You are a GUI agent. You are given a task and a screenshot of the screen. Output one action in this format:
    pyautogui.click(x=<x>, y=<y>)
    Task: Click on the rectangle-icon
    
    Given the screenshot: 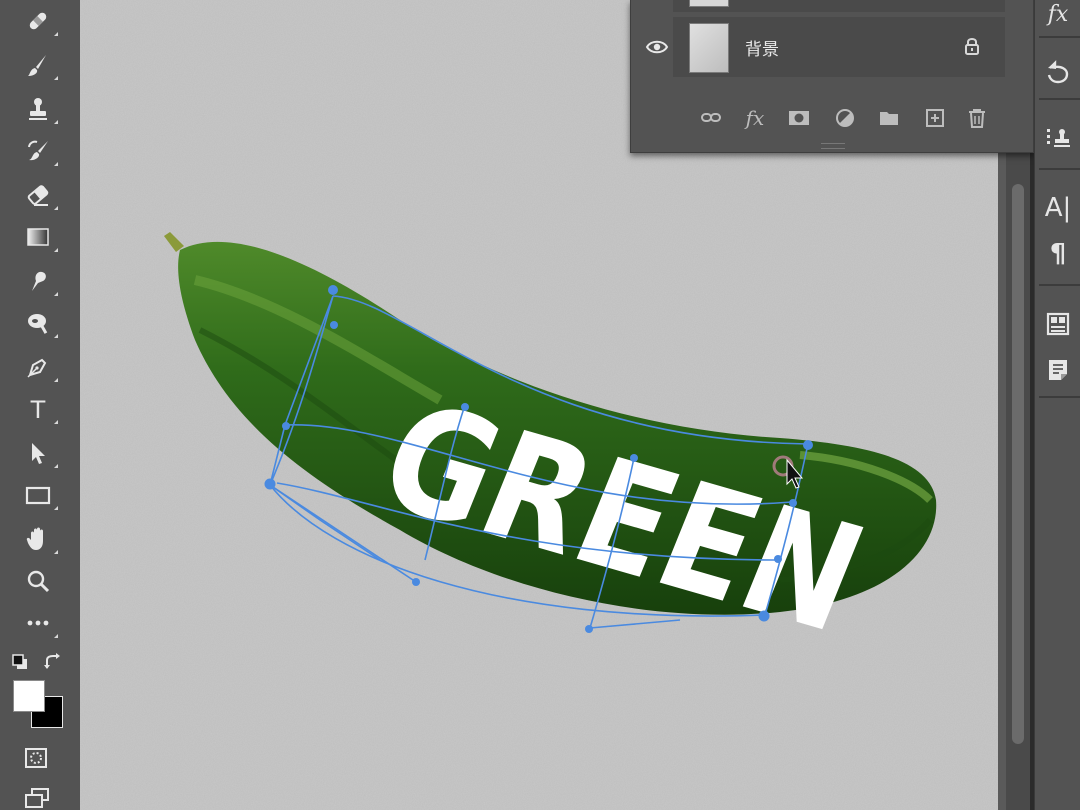 What is the action you would take?
    pyautogui.click(x=38, y=495)
    